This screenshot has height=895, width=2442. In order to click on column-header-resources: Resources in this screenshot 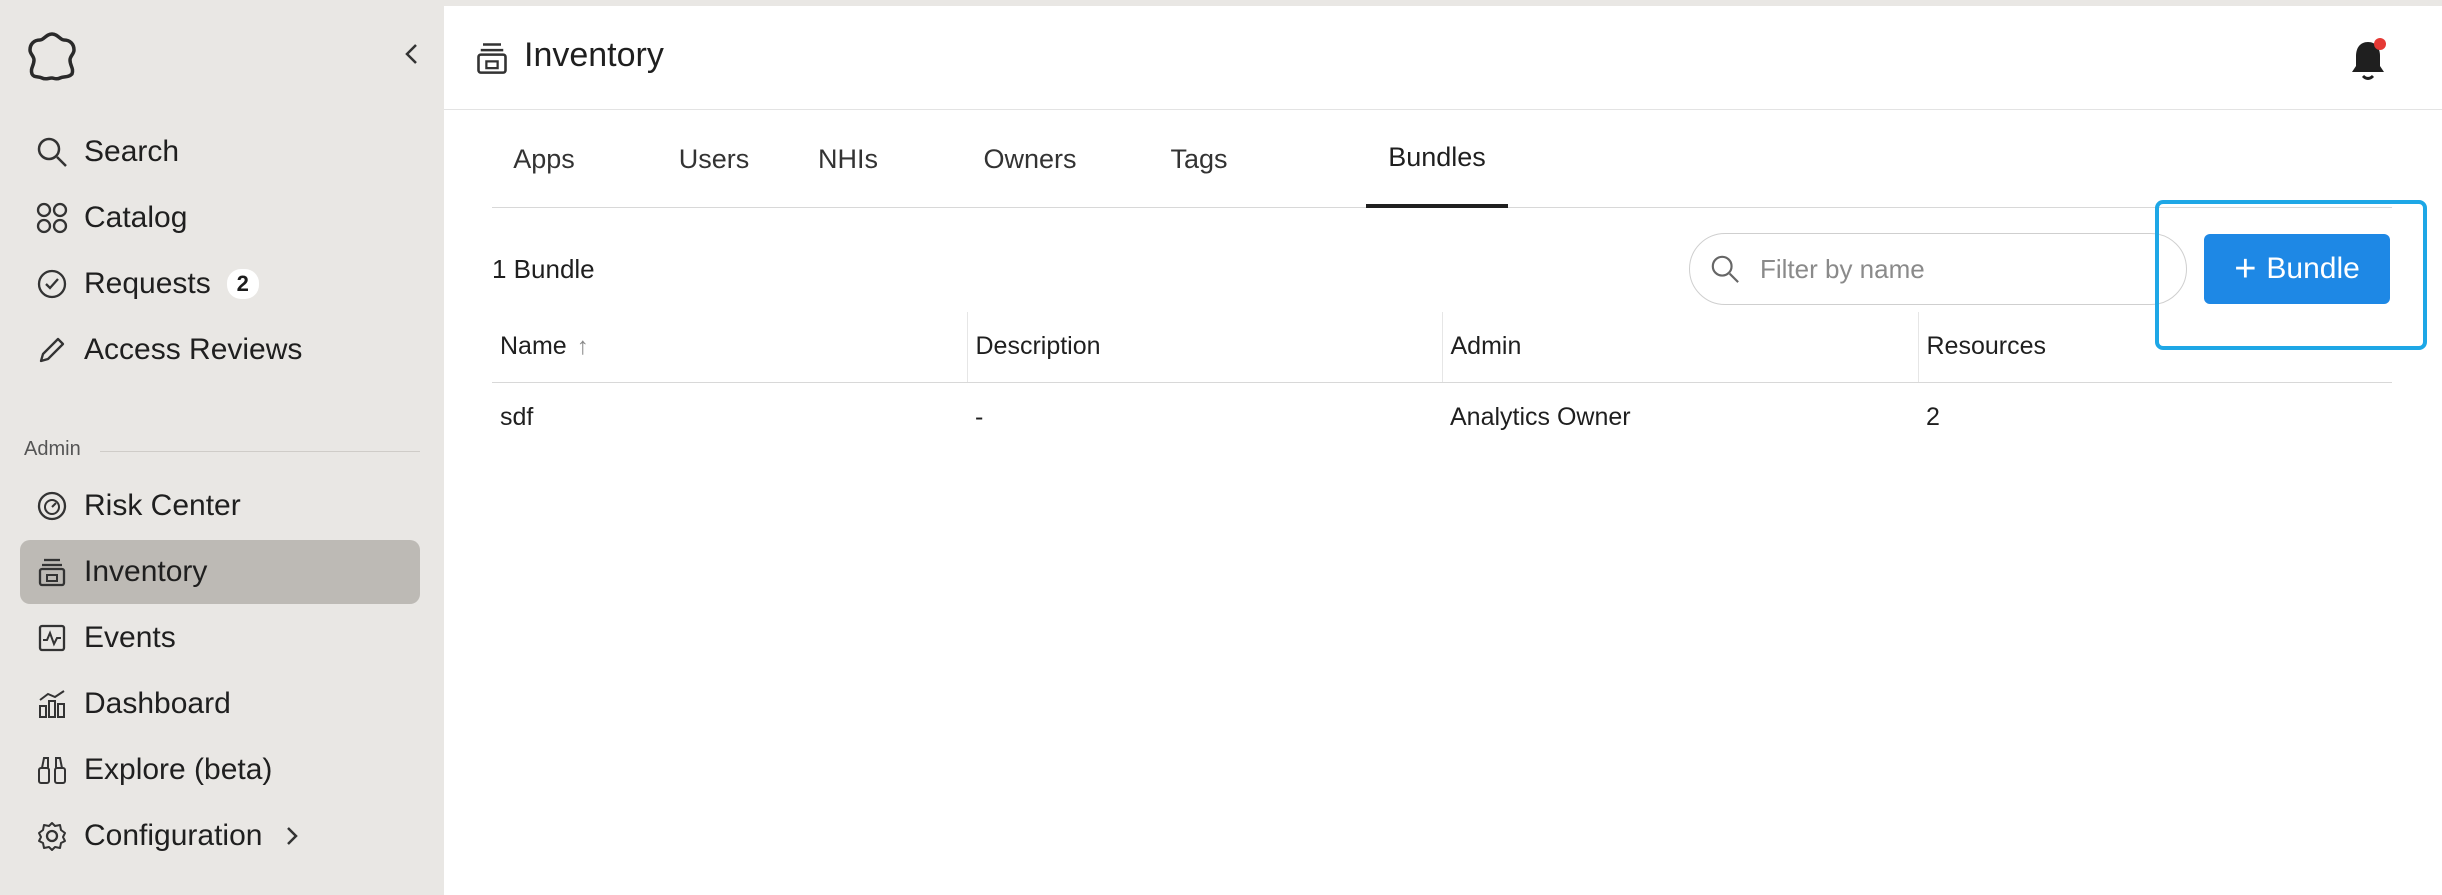, I will do `click(2154, 347)`.